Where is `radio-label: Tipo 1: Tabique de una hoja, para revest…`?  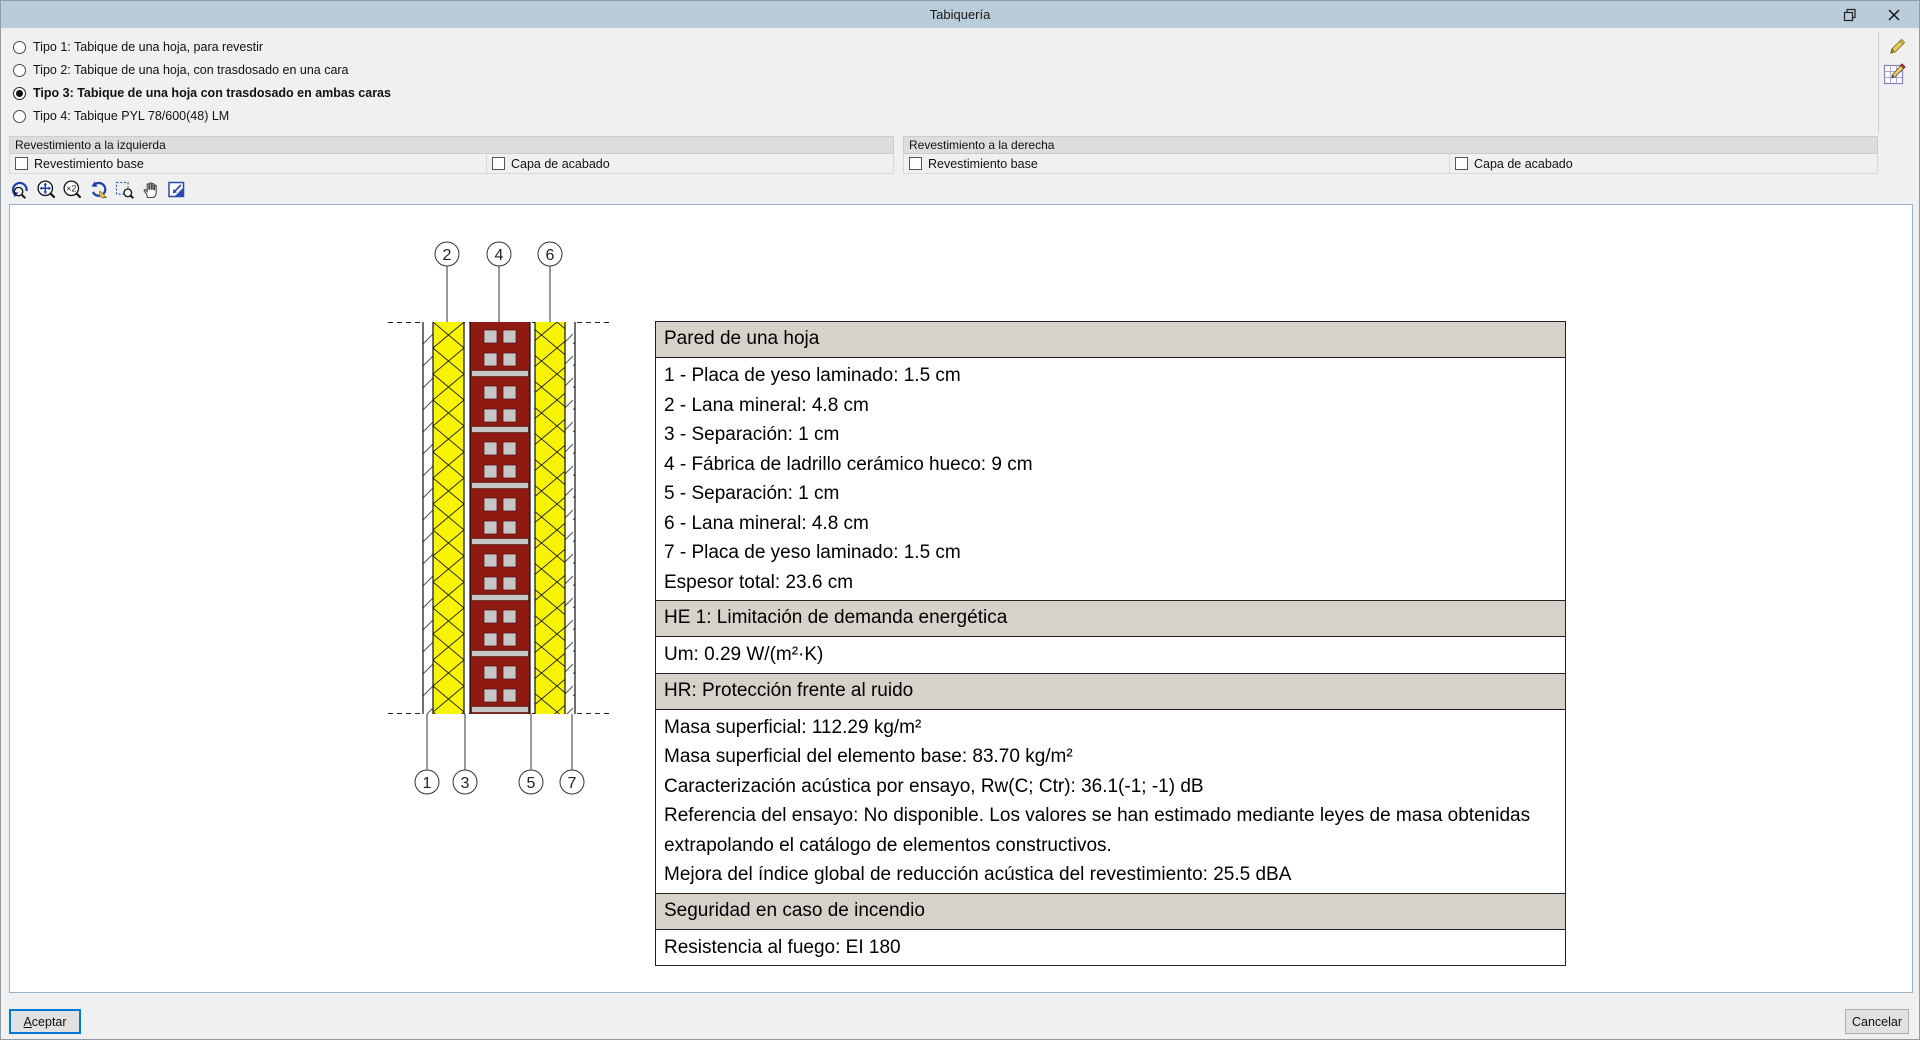
radio-label: Tipo 1: Tabique de una hoja, para revest… is located at coordinates (148, 47).